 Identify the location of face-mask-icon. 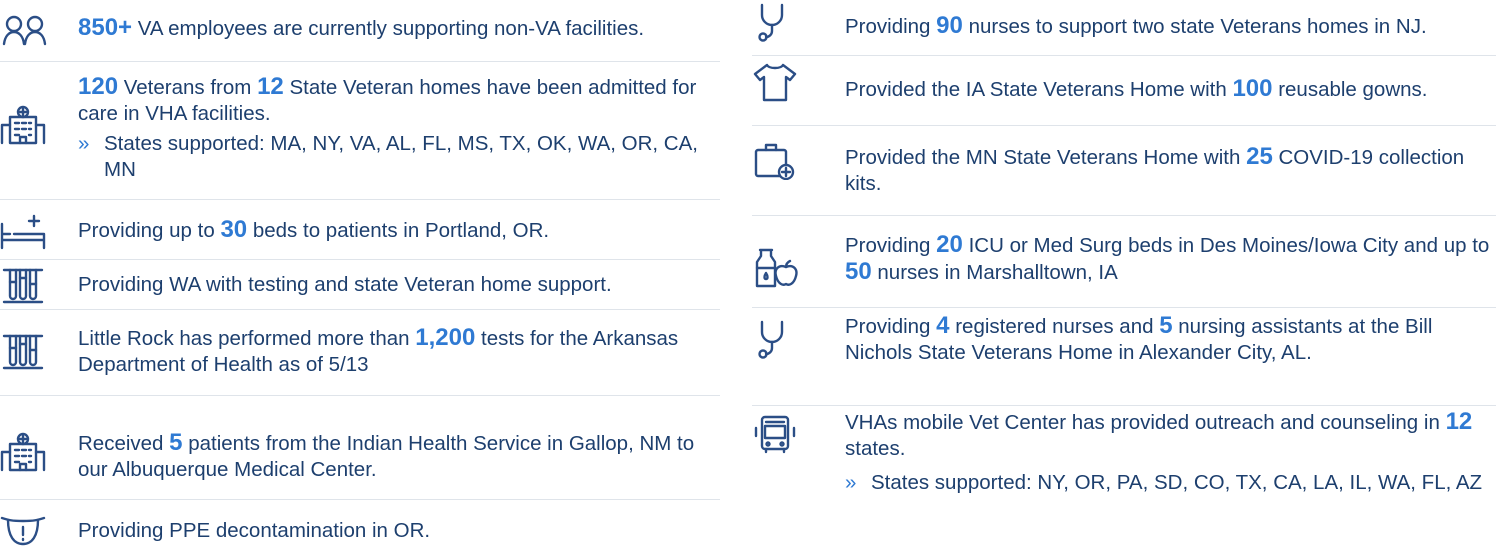
(23, 532).